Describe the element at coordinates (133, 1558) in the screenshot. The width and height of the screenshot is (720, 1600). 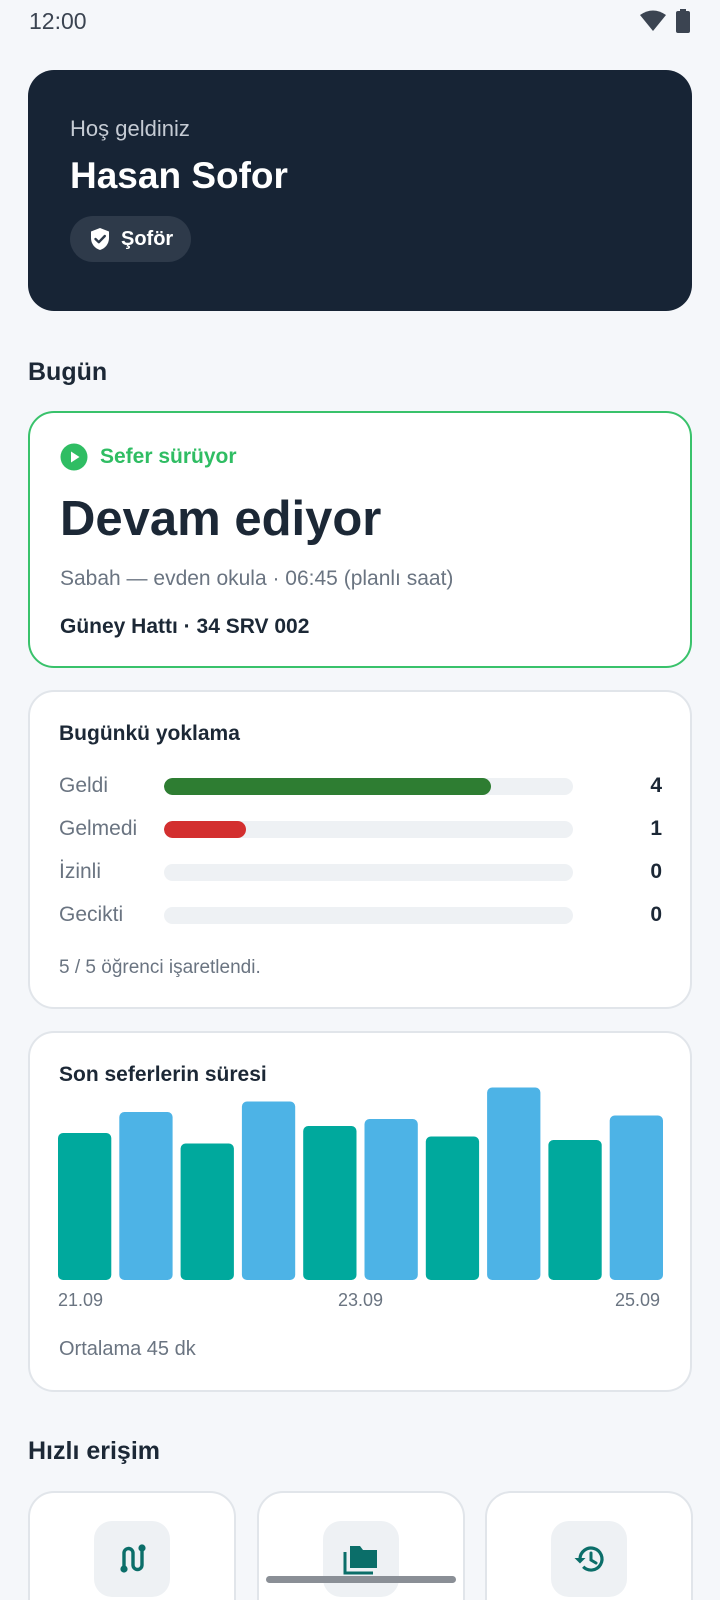
I see `route-icon` at that location.